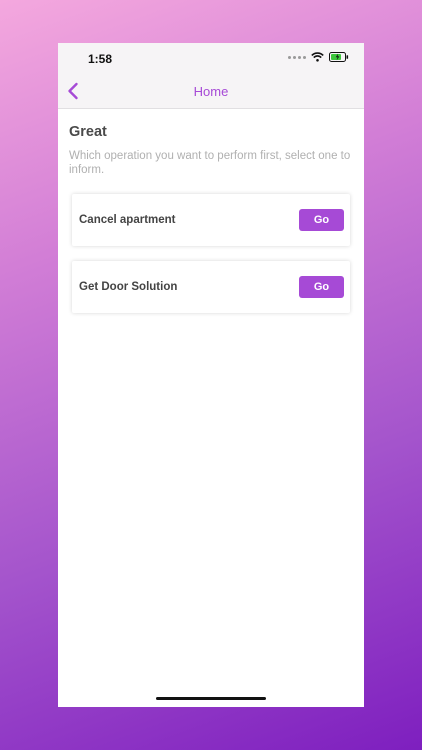 The height and width of the screenshot is (750, 422). What do you see at coordinates (128, 287) in the screenshot?
I see `option-label: Get Door Solution` at bounding box center [128, 287].